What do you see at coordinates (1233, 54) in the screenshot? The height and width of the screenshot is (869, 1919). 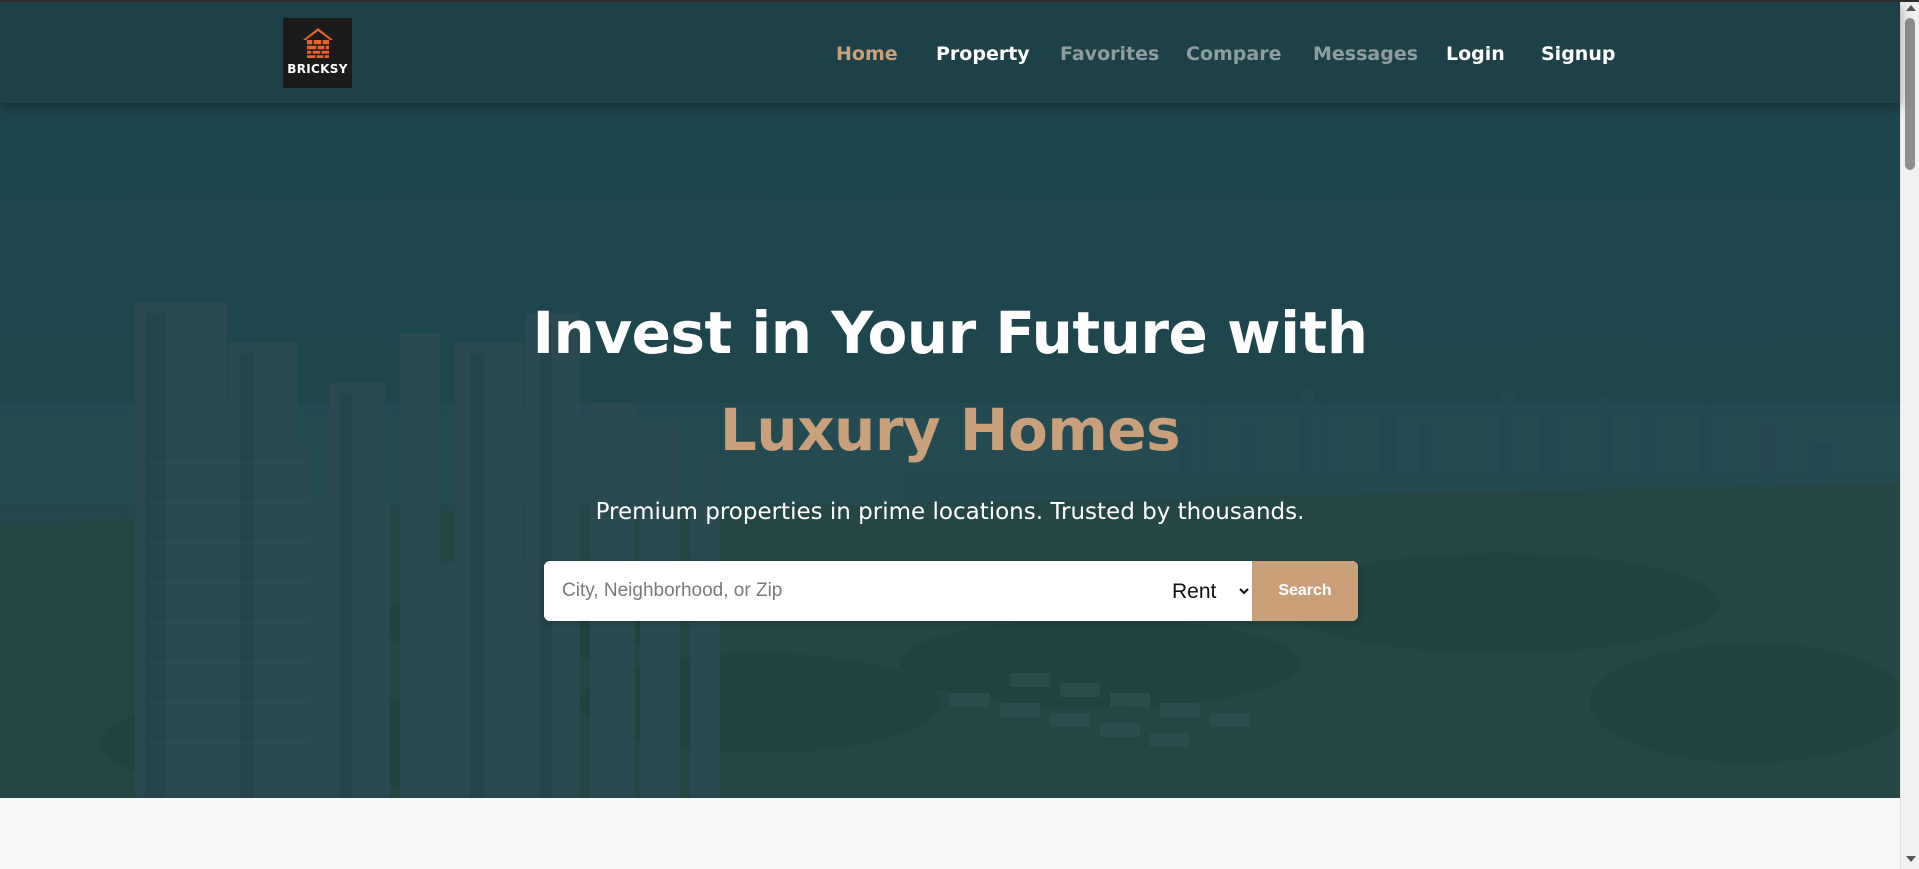 I see `nav-link-compare: Compare` at bounding box center [1233, 54].